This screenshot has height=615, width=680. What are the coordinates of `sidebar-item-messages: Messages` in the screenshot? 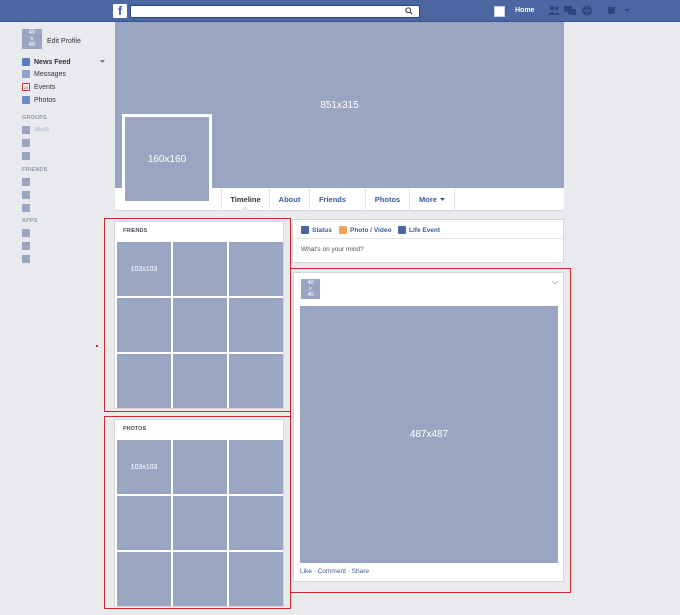 It's located at (44, 74).